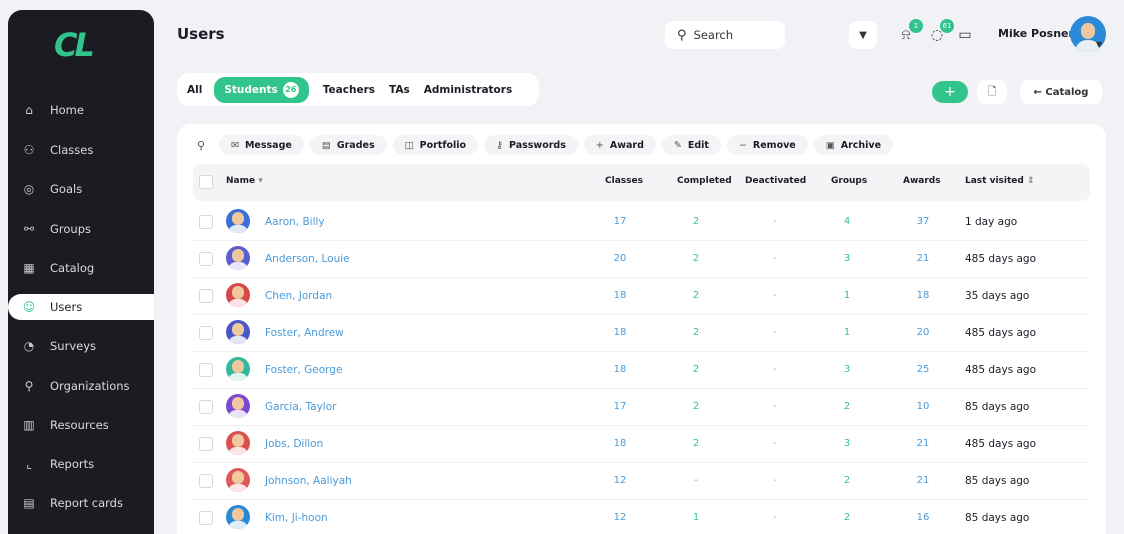 This screenshot has width=1124, height=534. What do you see at coordinates (244, 181) in the screenshot?
I see `column-header-name: Name ▾` at bounding box center [244, 181].